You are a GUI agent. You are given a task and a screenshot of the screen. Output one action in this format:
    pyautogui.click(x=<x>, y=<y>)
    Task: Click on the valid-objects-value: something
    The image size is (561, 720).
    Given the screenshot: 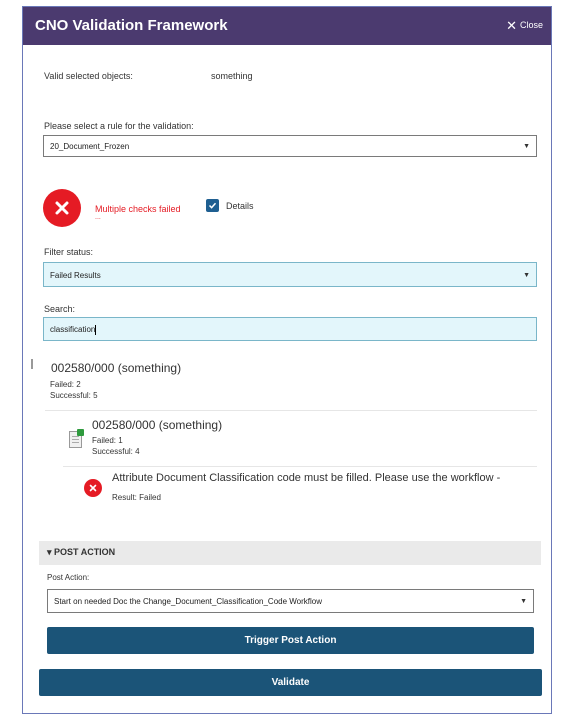 What is the action you would take?
    pyautogui.click(x=232, y=76)
    